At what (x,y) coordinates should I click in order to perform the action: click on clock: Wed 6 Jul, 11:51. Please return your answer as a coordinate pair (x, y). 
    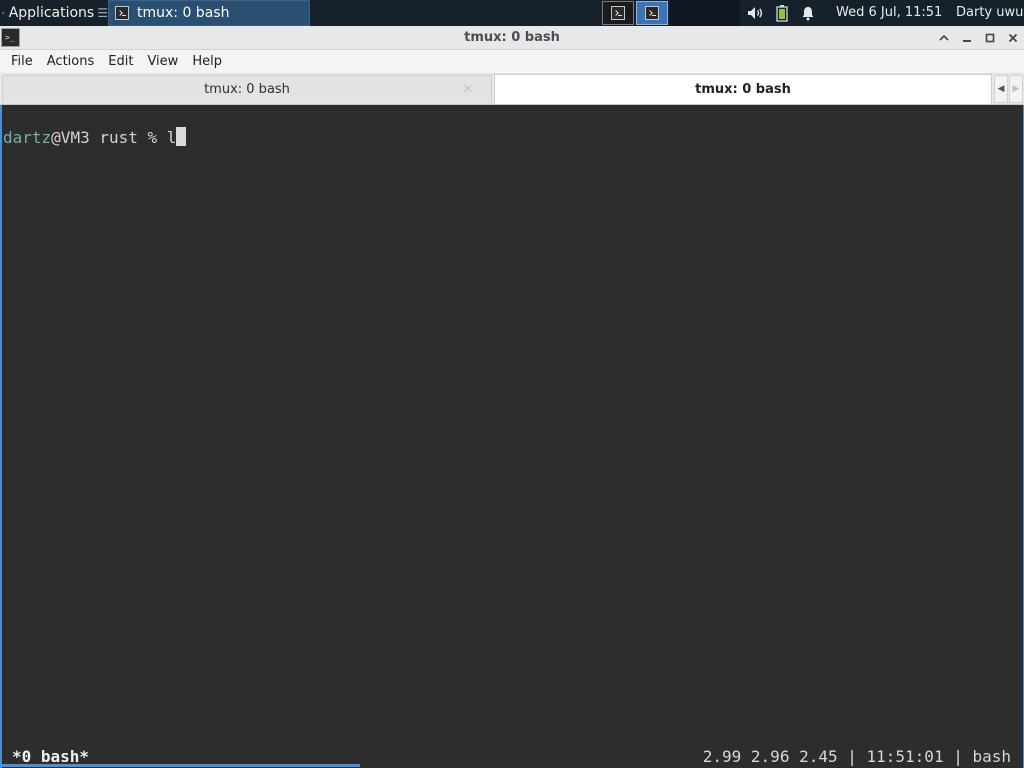
    Looking at the image, I should click on (889, 12).